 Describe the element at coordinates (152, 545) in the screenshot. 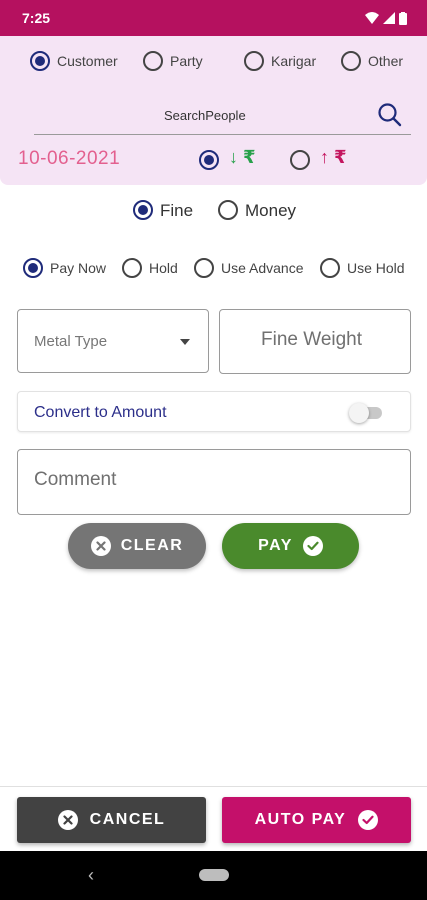

I see `clear-button-label: CLEAR` at that location.